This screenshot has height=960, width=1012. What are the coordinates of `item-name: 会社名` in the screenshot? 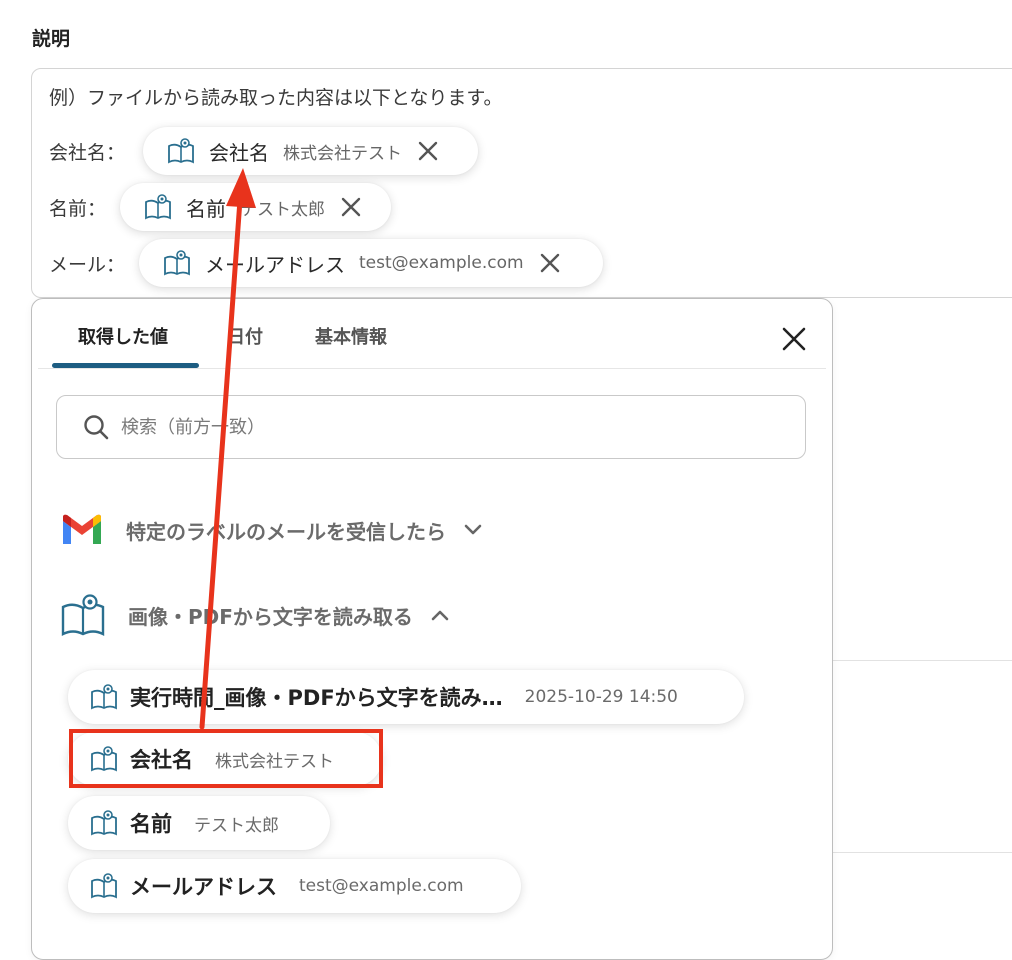 It's located at (161, 760).